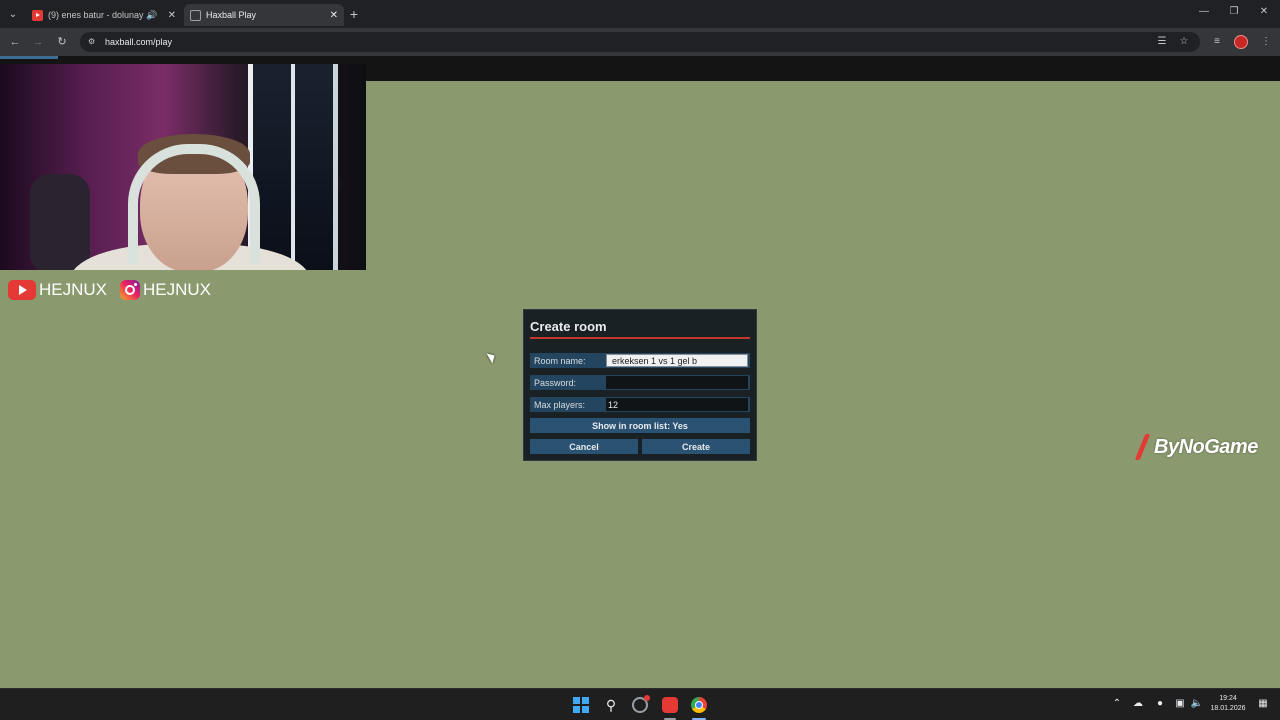 The image size is (1280, 720). Describe the element at coordinates (194, 204) in the screenshot. I see `webcam-headphones` at that location.